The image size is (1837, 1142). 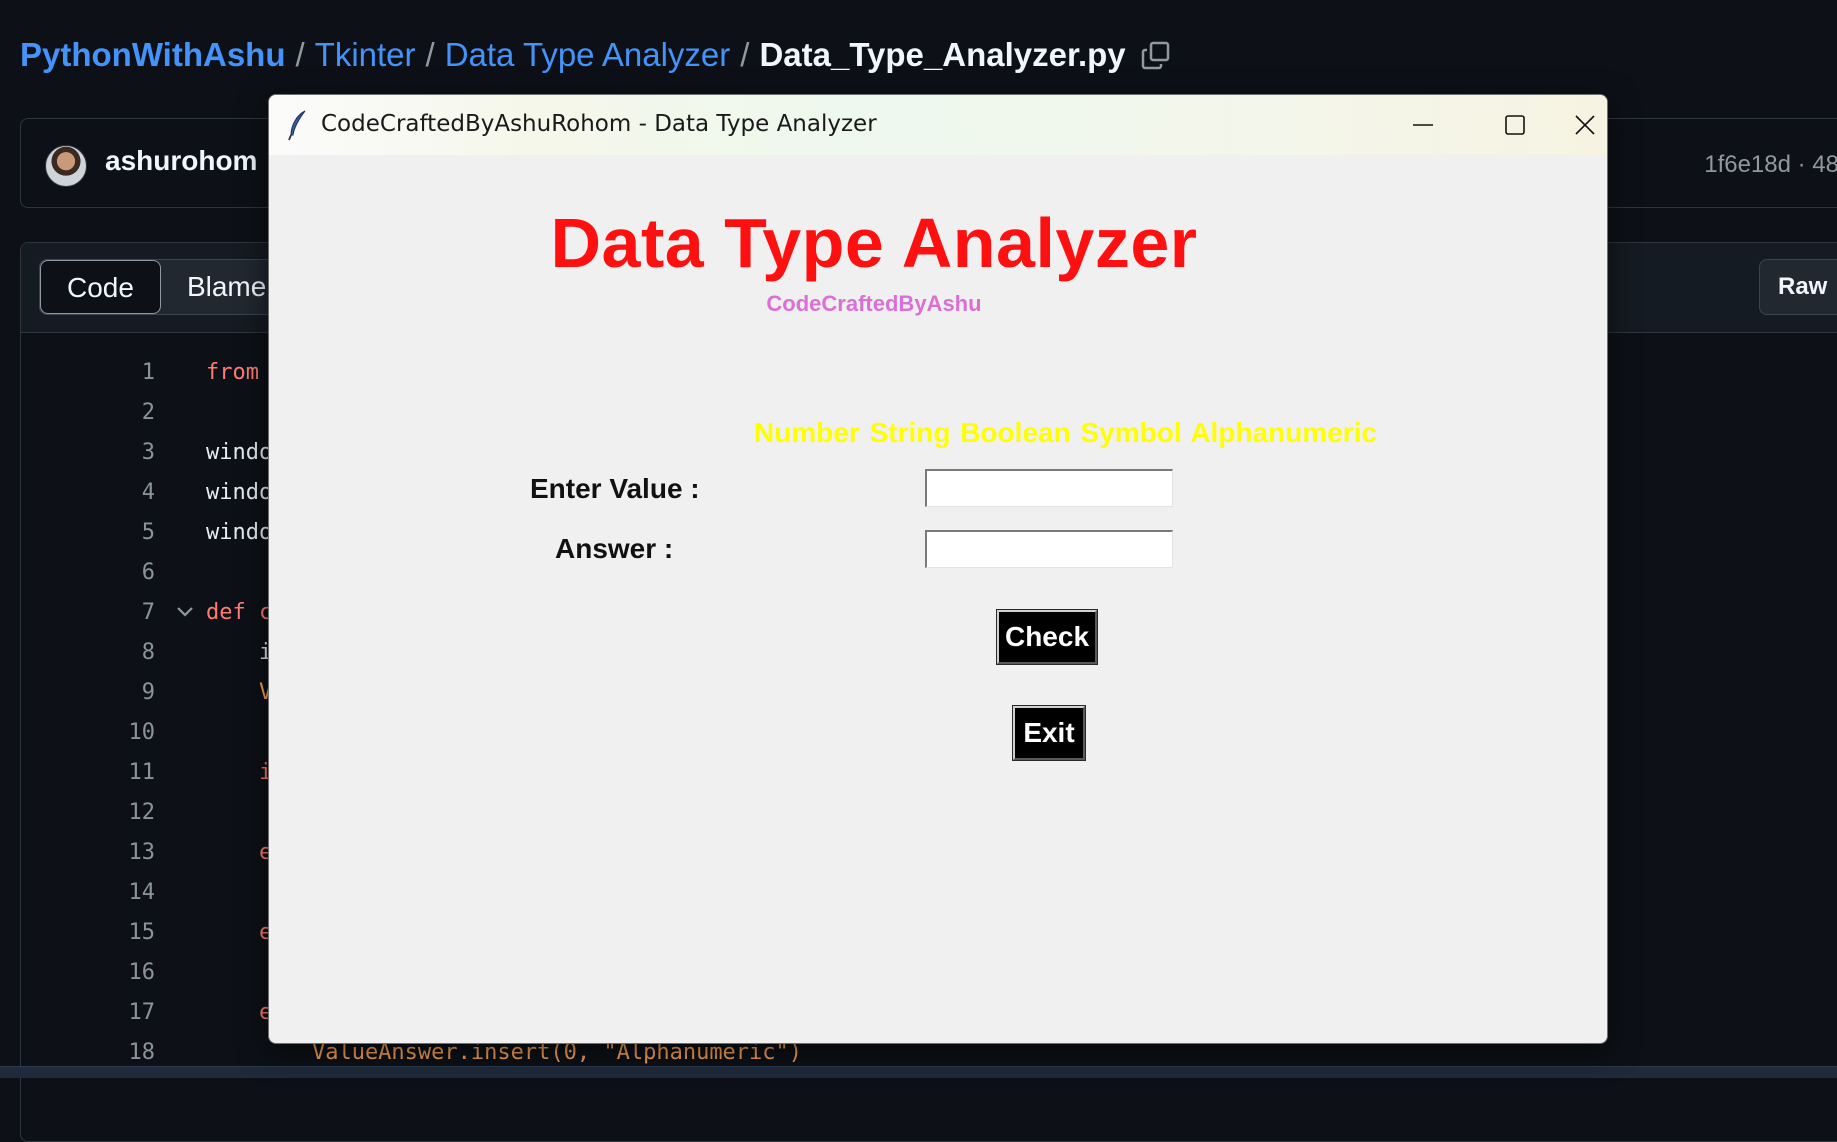 What do you see at coordinates (118, 653) in the screenshot?
I see `line-number: 8` at bounding box center [118, 653].